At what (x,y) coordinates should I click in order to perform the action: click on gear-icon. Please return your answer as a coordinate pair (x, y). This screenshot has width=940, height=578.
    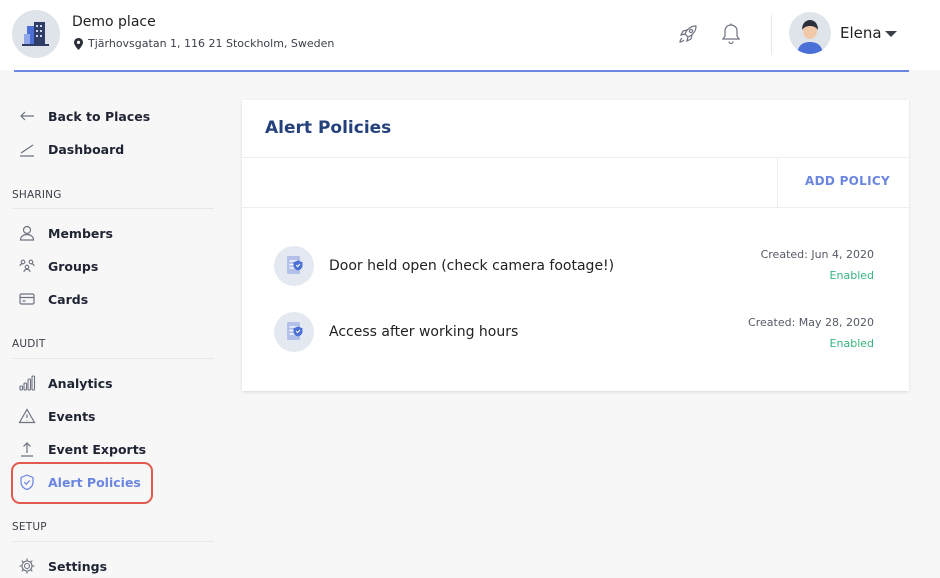
    Looking at the image, I should click on (27, 566).